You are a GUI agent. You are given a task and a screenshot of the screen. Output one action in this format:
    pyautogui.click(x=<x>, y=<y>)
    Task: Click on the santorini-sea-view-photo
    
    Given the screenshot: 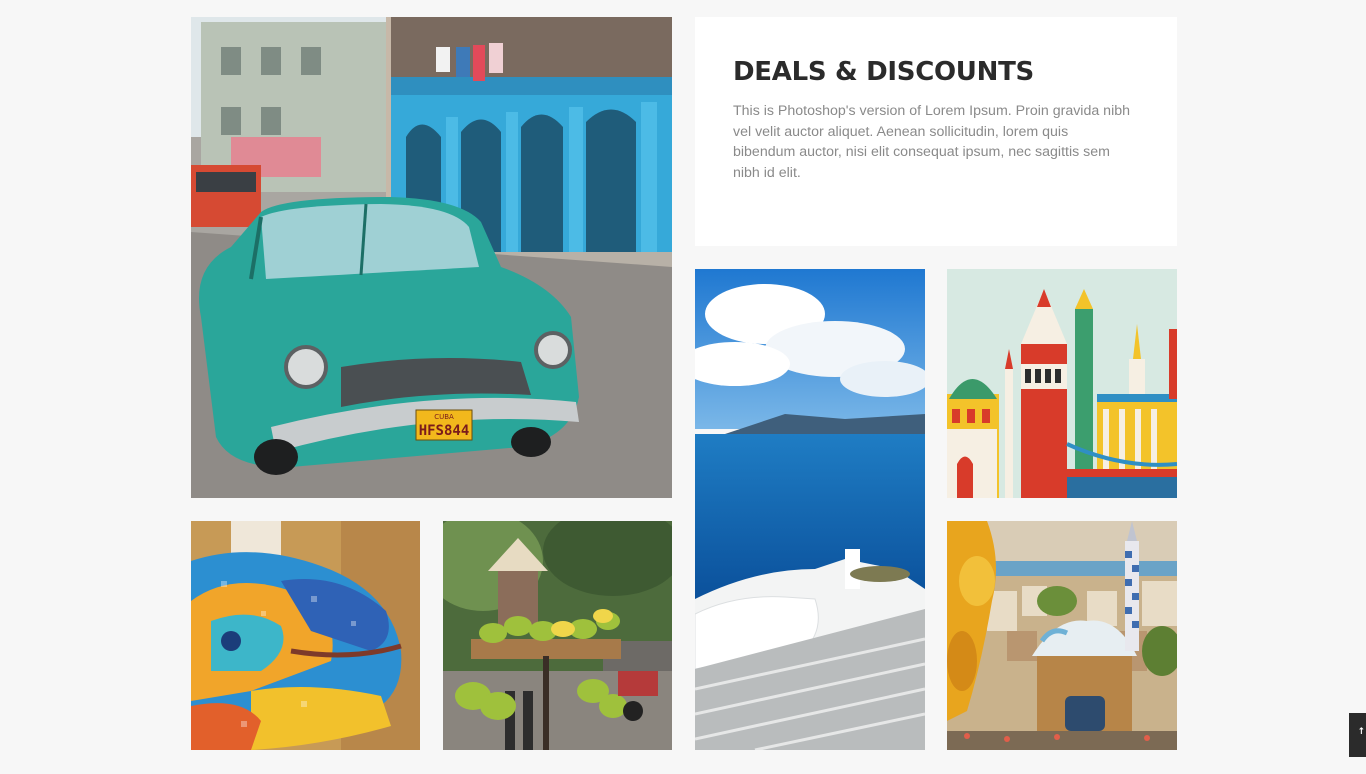 What is the action you would take?
    pyautogui.click(x=810, y=509)
    